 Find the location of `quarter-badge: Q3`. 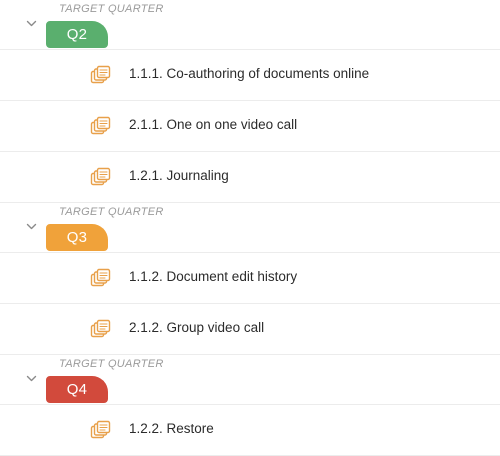

quarter-badge: Q3 is located at coordinates (77, 237).